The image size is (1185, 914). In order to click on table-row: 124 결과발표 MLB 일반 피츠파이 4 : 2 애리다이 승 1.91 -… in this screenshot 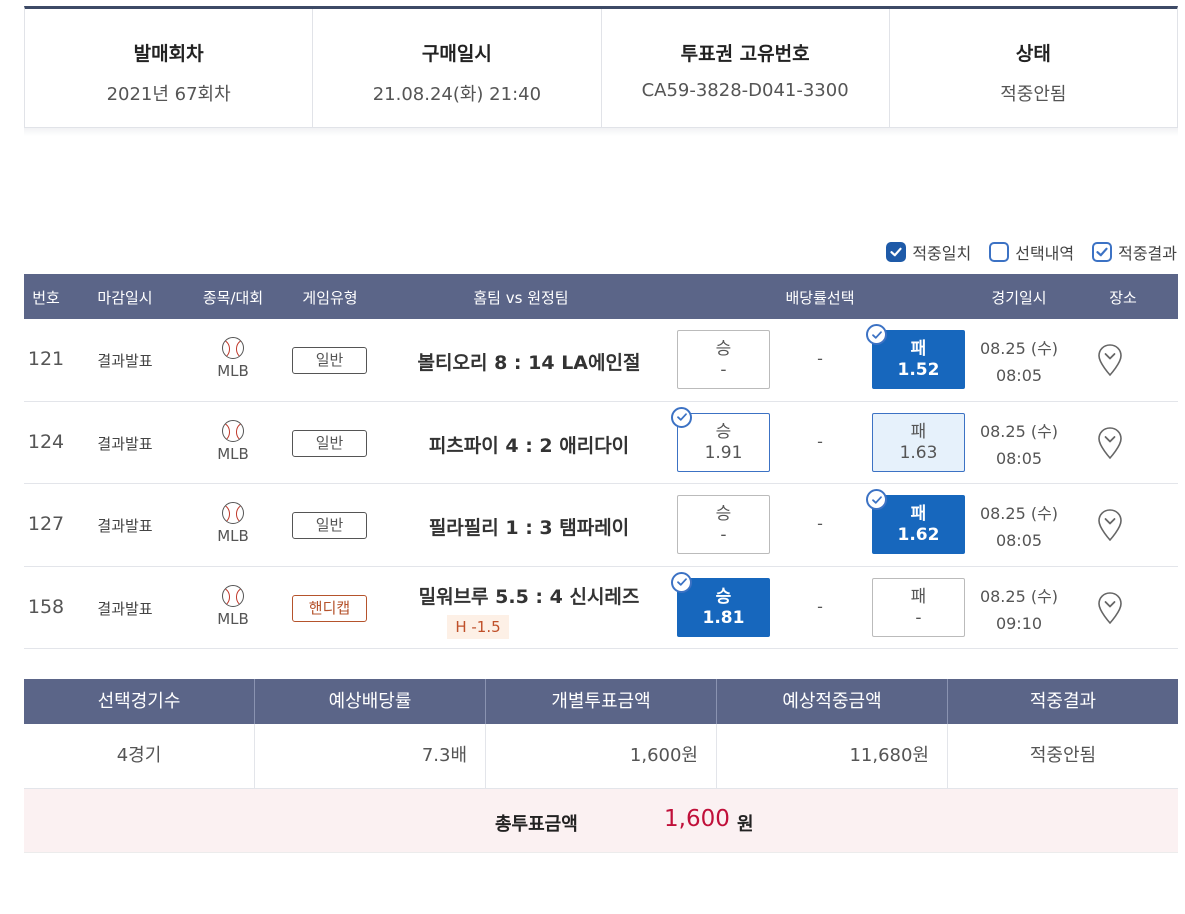, I will do `click(601, 443)`.